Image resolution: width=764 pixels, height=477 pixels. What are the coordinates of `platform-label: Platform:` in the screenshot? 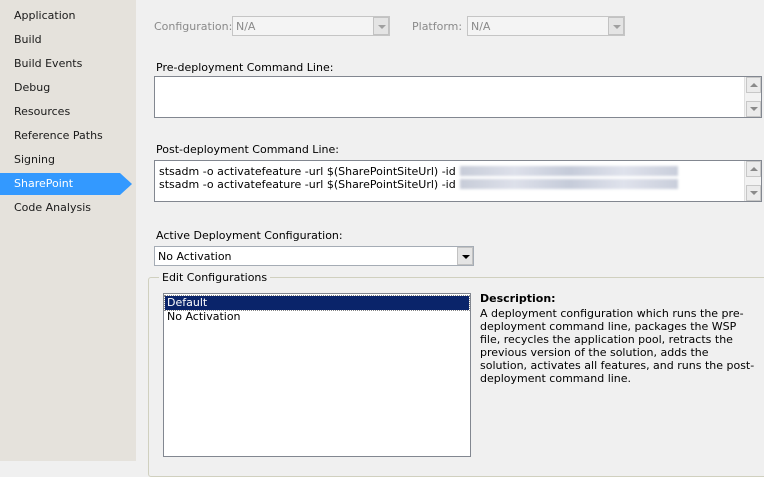 It's located at (437, 26).